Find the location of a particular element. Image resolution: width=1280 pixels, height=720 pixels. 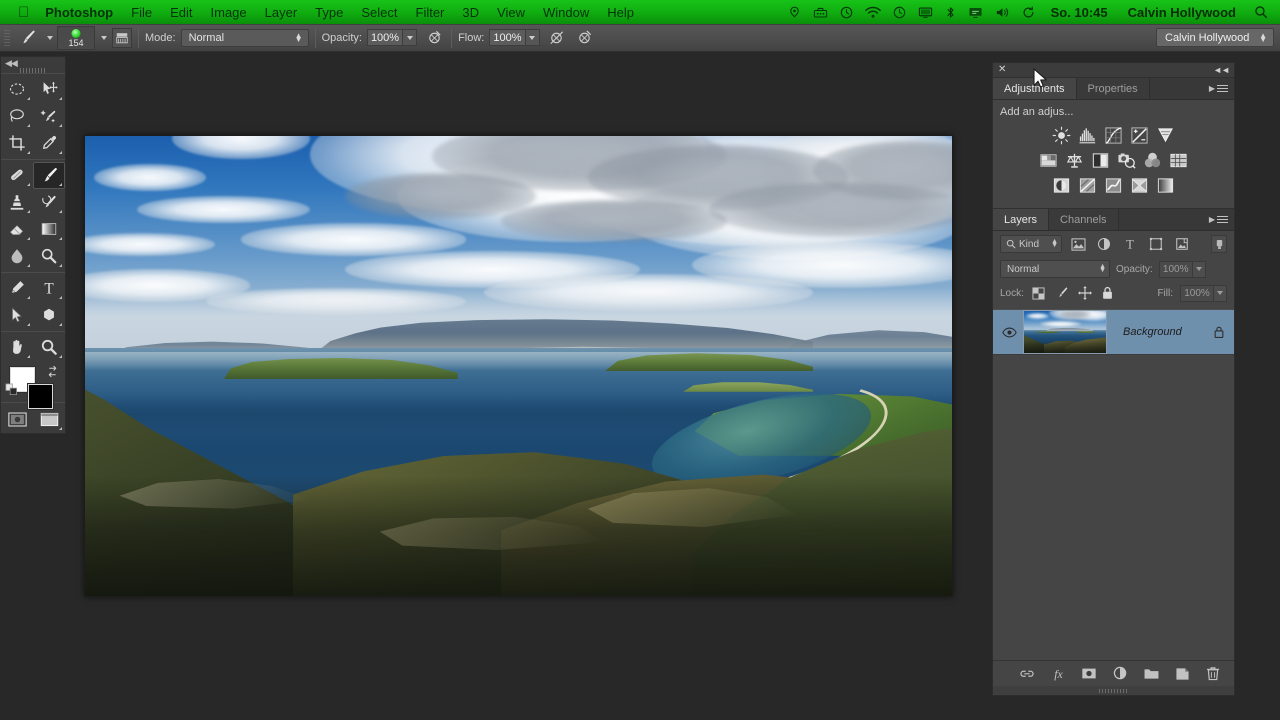

menubar-clock: So. 10:45 is located at coordinates (1079, 12).